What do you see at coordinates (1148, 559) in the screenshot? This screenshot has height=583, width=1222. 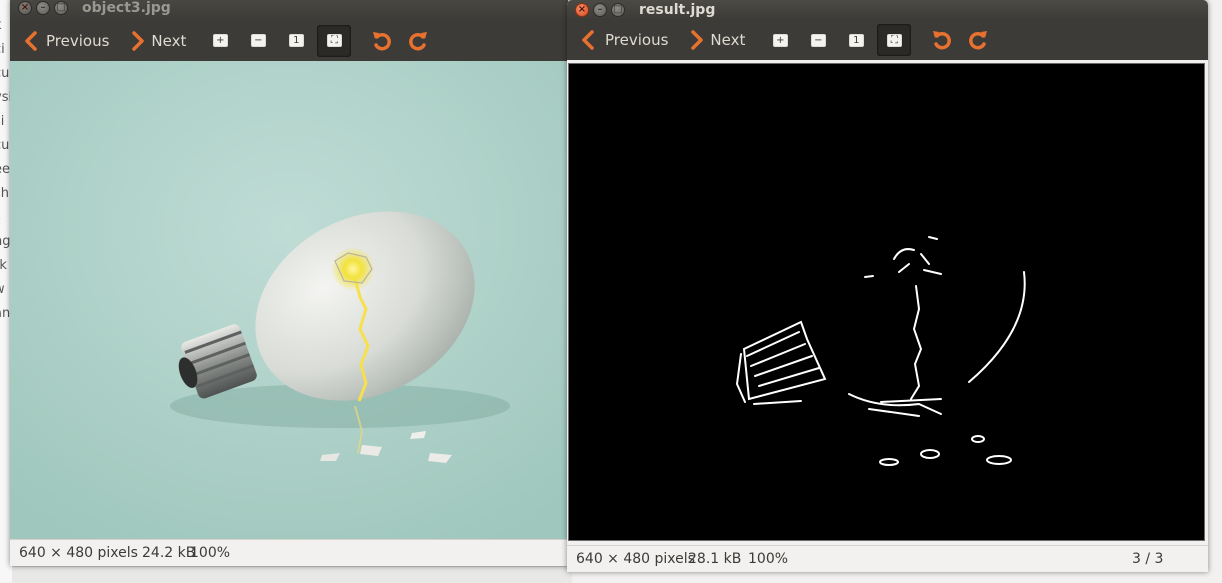 I see `image-position-counter: 3 / 3` at bounding box center [1148, 559].